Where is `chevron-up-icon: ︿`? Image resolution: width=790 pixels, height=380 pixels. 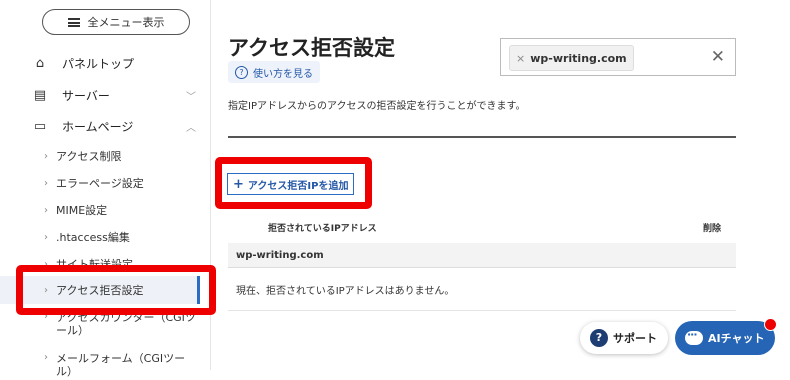
chevron-up-icon: ︿ is located at coordinates (191, 128).